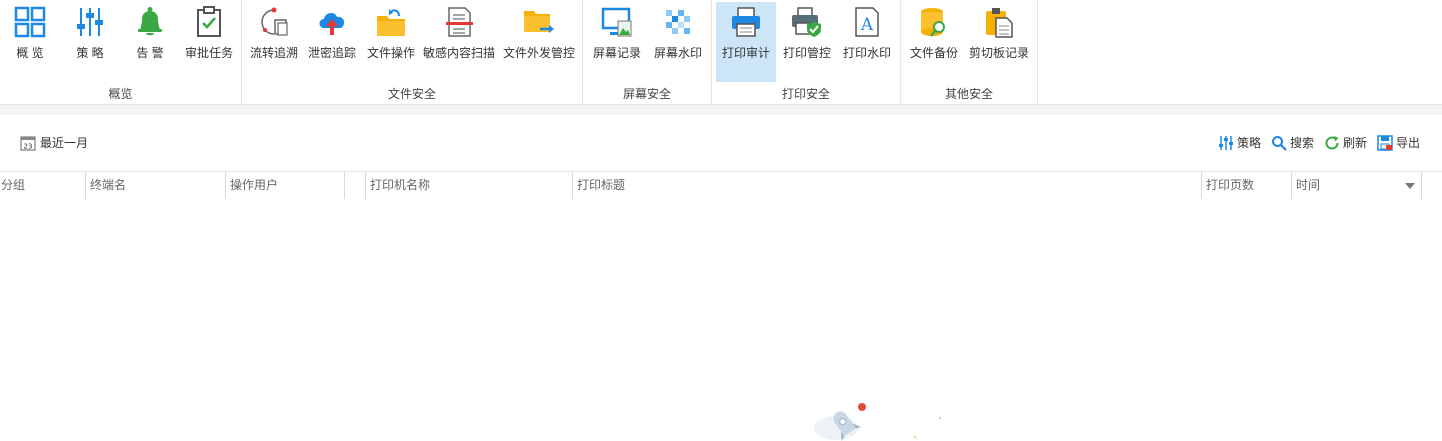 The image size is (1442, 441). I want to click on strategy-action-button: 策略, so click(1239, 142).